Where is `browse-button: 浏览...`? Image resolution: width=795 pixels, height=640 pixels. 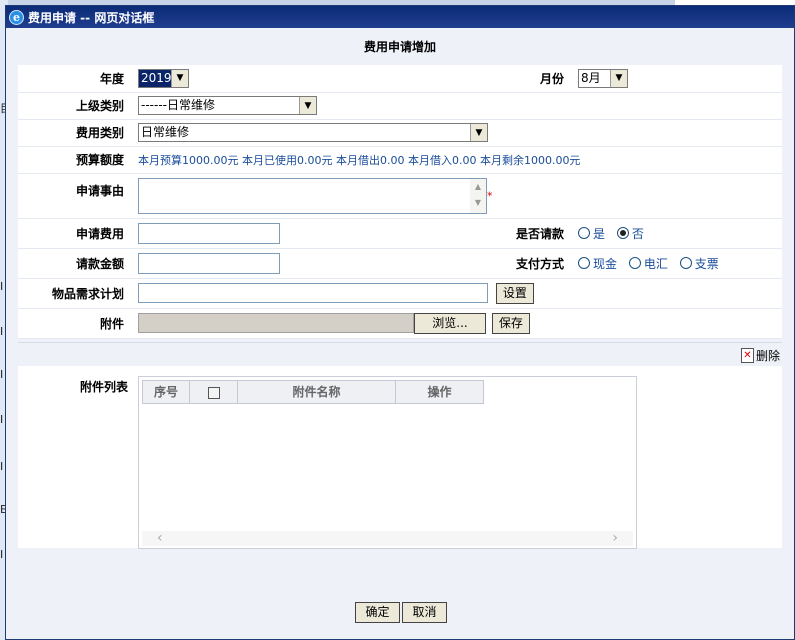
browse-button: 浏览... is located at coordinates (450, 323).